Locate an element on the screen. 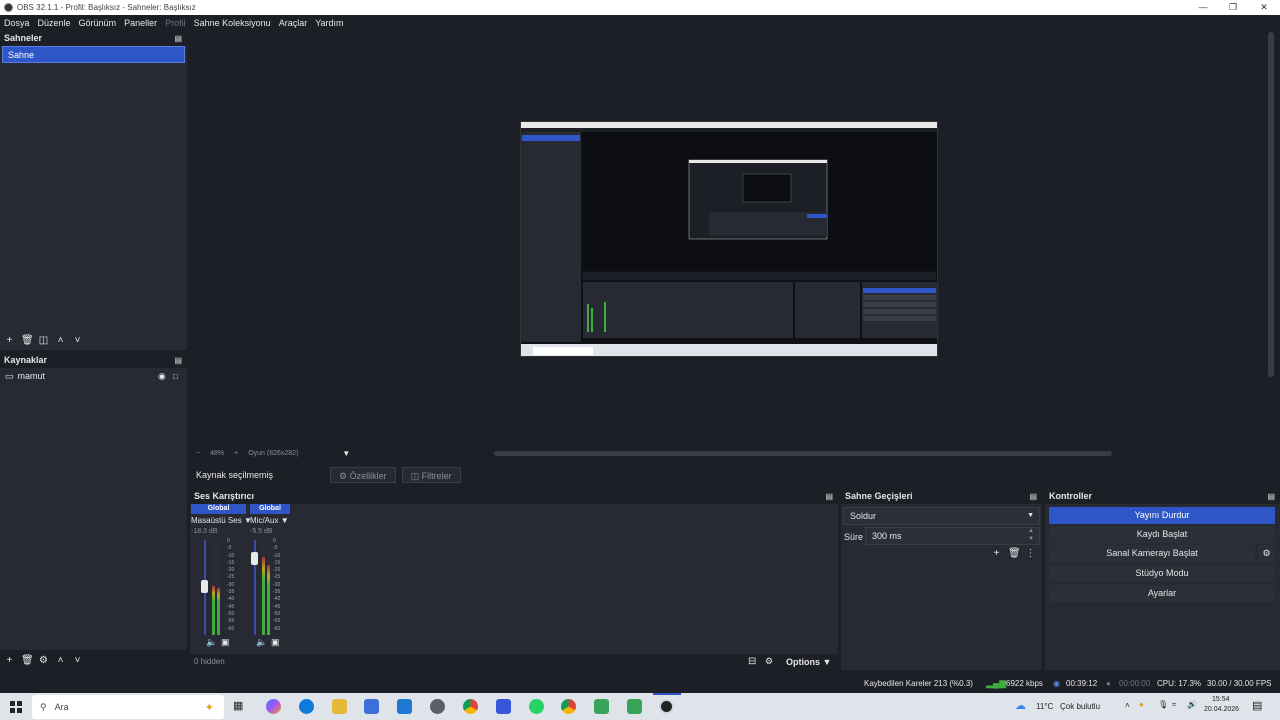 This screenshot has height=720, width=1280. chevron-down-icon: ▼ is located at coordinates (284, 520).